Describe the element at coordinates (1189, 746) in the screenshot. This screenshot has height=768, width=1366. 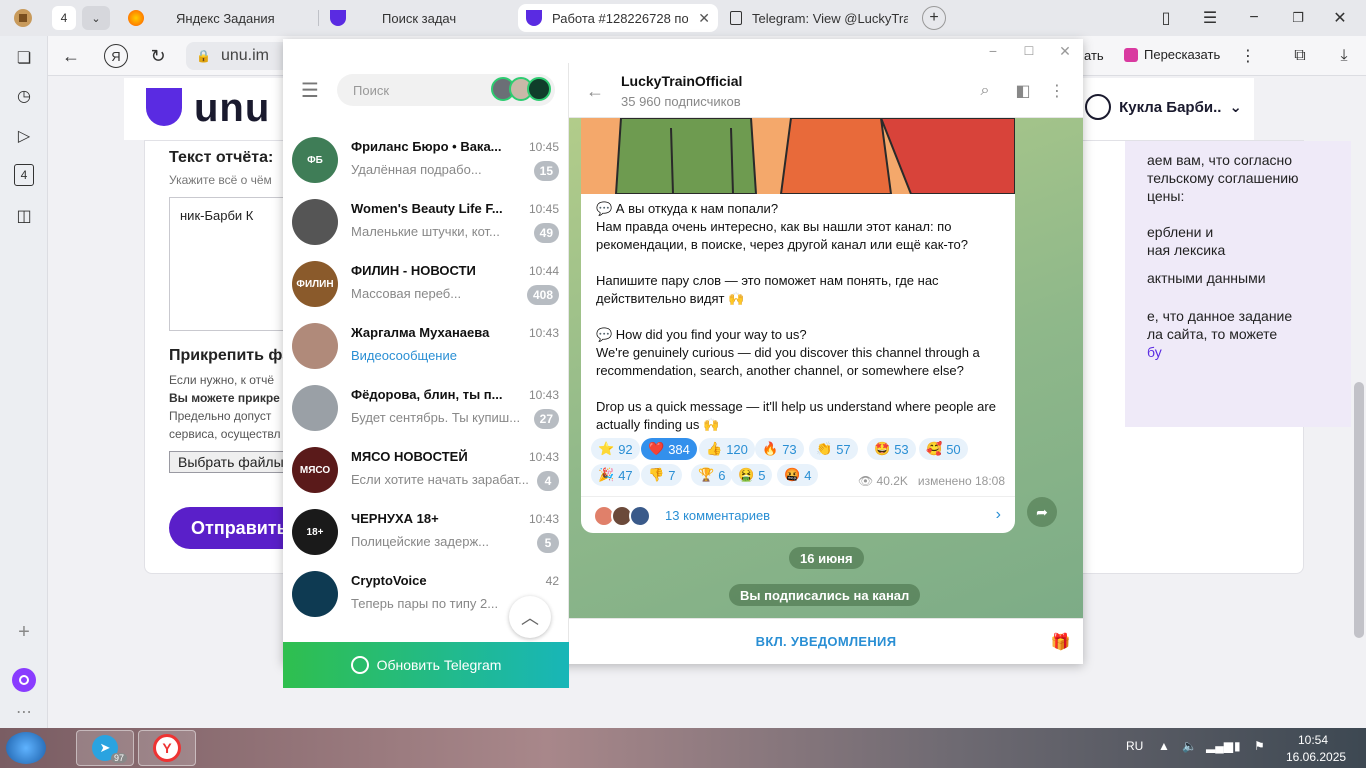
I see `volume-icon: 🔈` at that location.